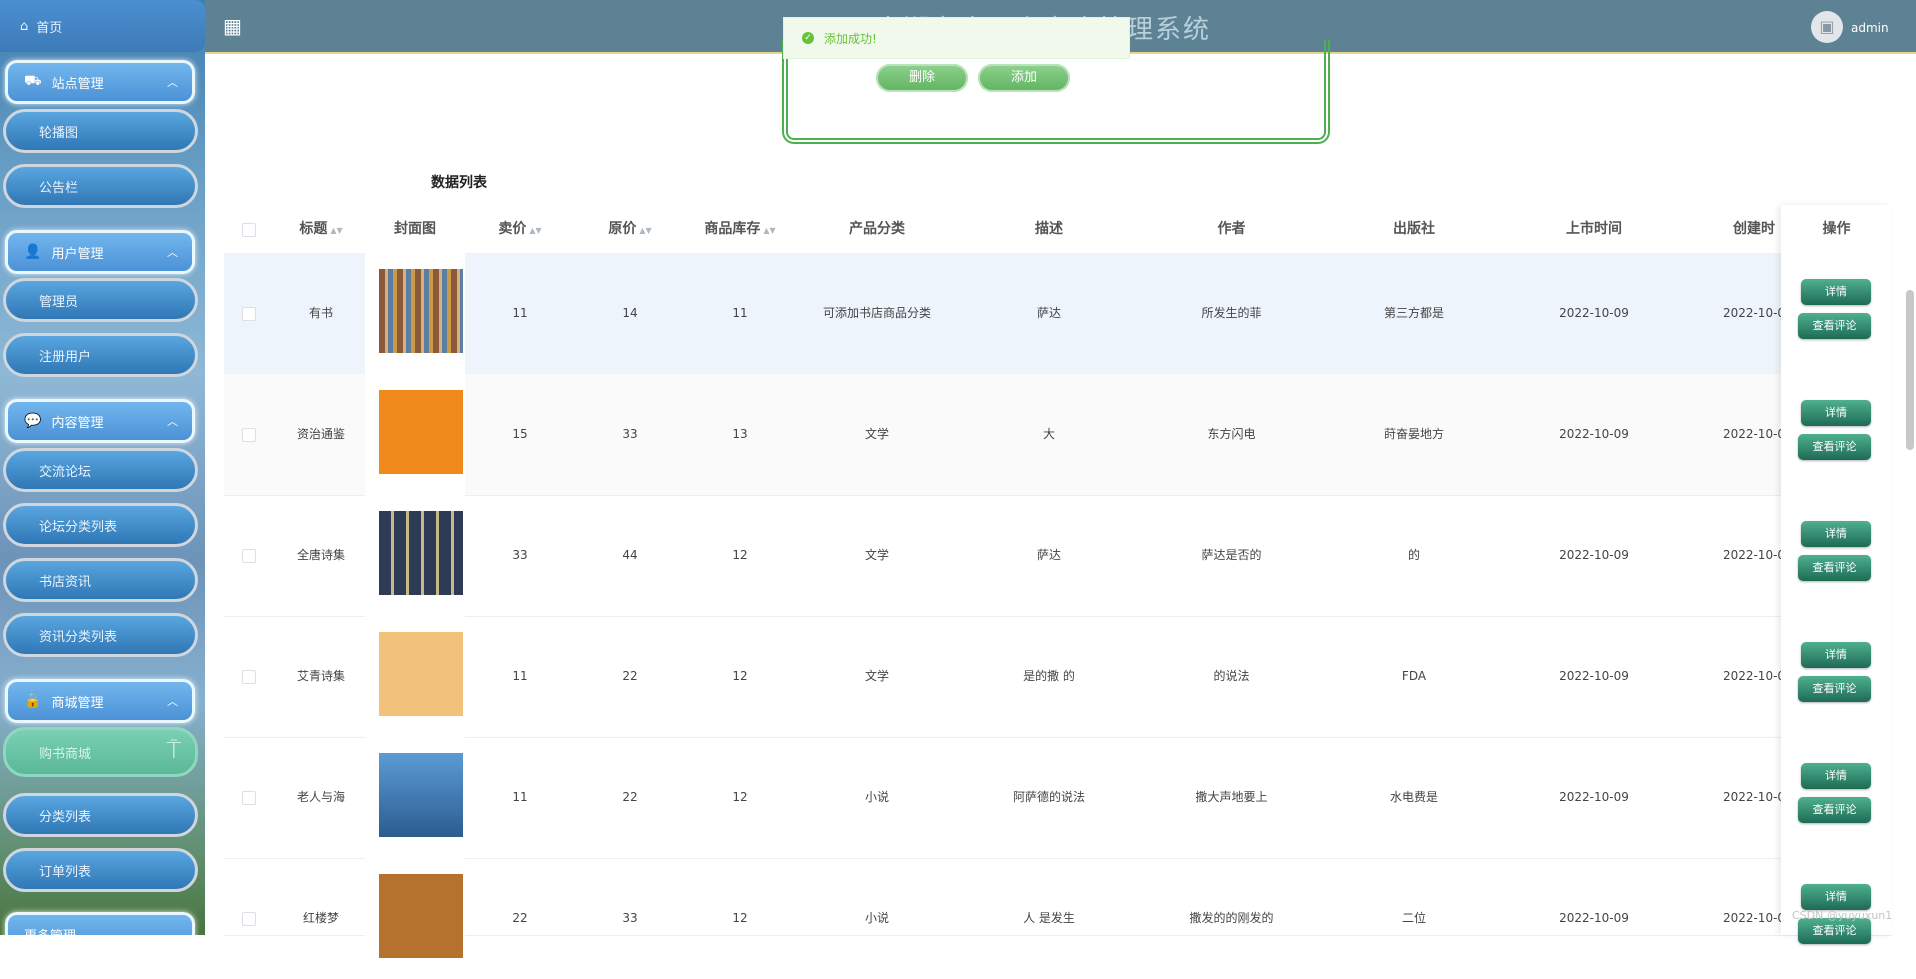 The height and width of the screenshot is (979, 1916). I want to click on menu-item-label: 书店资讯, so click(65, 582).